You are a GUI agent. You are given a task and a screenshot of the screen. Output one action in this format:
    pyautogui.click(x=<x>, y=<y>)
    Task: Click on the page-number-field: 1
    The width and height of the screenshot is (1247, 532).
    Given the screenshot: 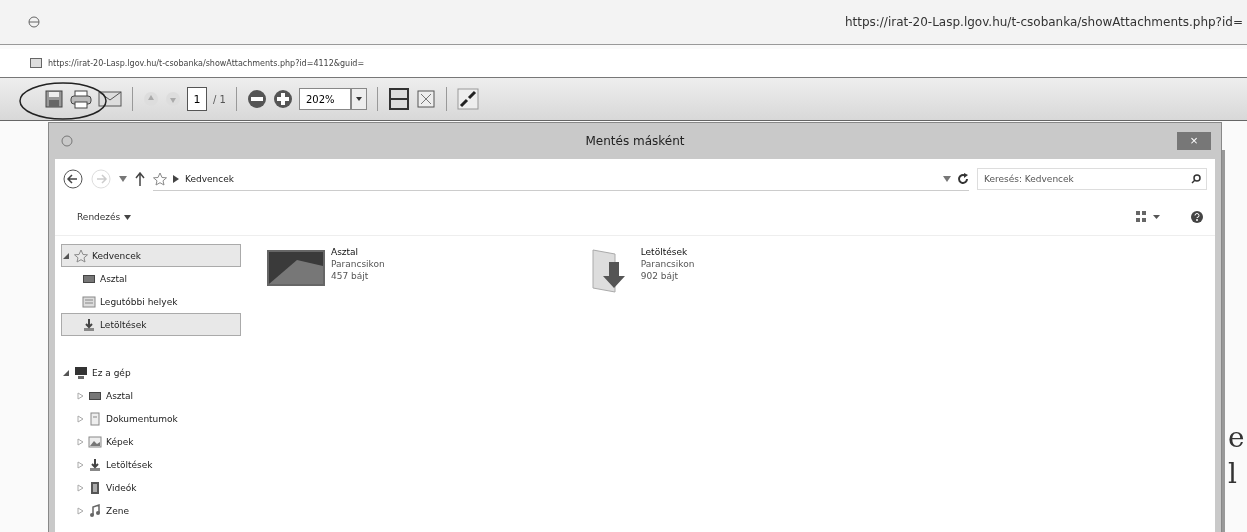 What is the action you would take?
    pyautogui.click(x=197, y=99)
    